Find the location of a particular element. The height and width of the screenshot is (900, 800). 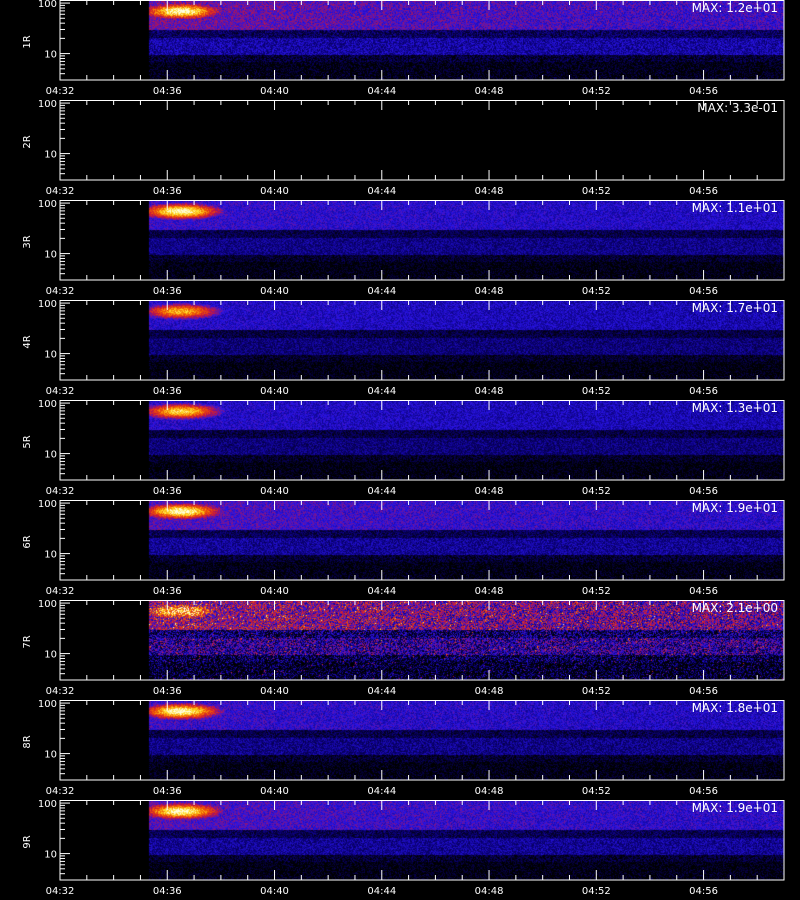

max-label: MAX: 1.3e+01 is located at coordinates (735, 408).